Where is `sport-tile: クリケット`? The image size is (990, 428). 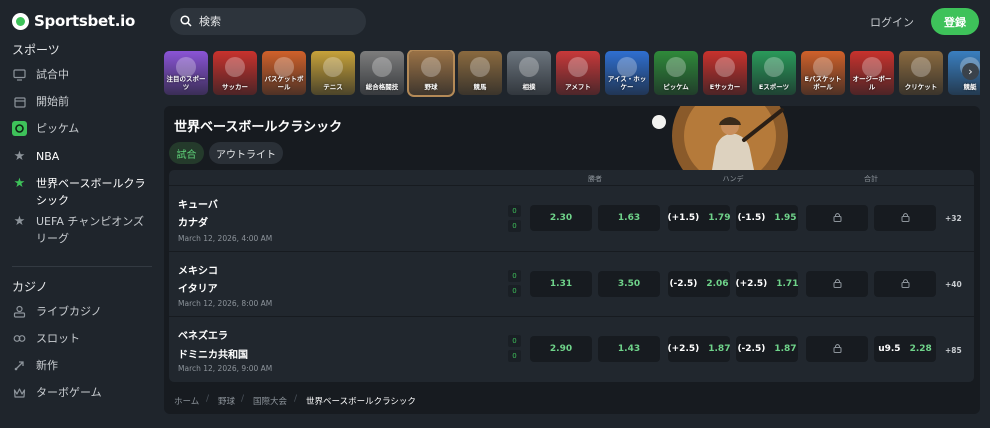 sport-tile: クリケット is located at coordinates (921, 73).